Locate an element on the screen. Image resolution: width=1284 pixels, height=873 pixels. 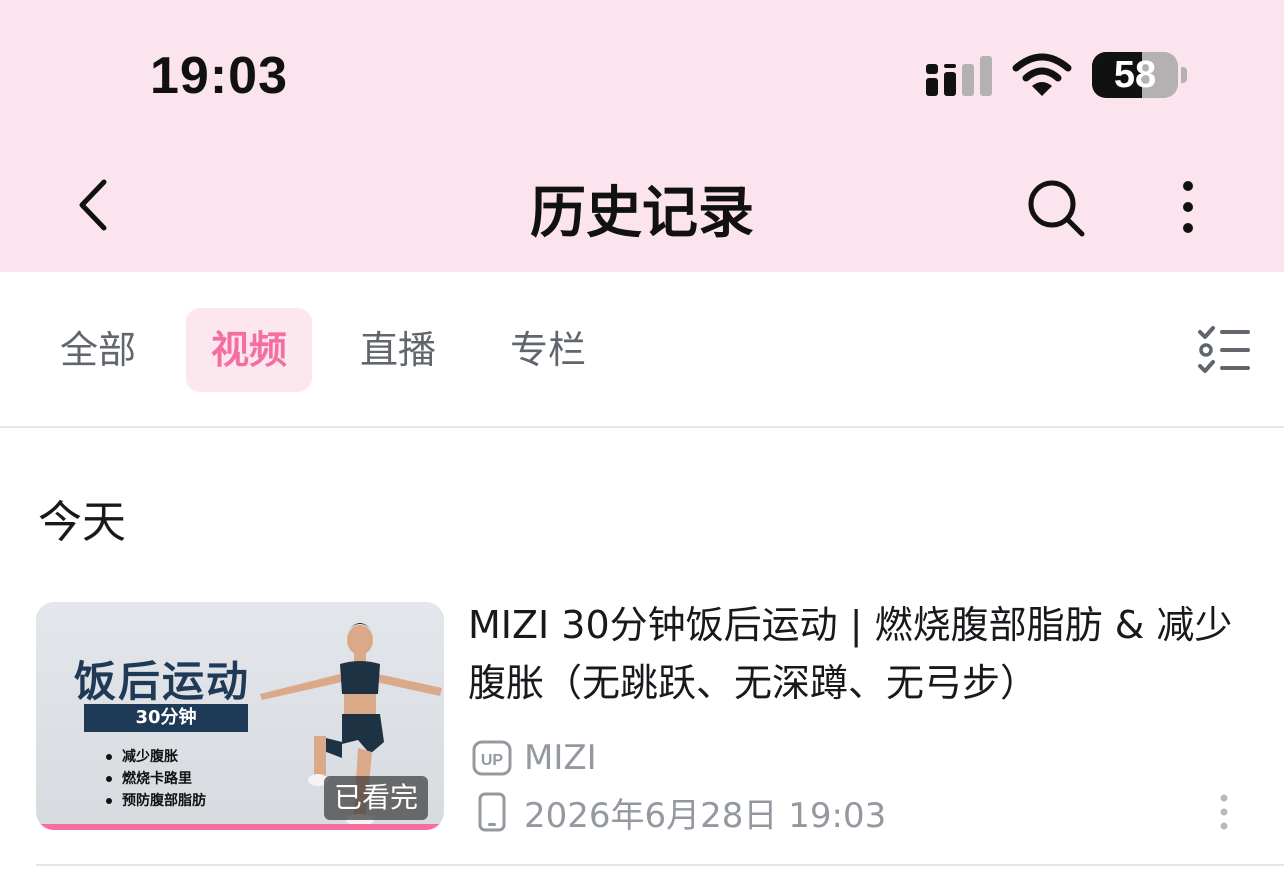
video-thumbnail: 饭后运动 30分钟 减少腹胀 燃烧卡路里 预防腹部脂肪 已看完 is located at coordinates (240, 716).